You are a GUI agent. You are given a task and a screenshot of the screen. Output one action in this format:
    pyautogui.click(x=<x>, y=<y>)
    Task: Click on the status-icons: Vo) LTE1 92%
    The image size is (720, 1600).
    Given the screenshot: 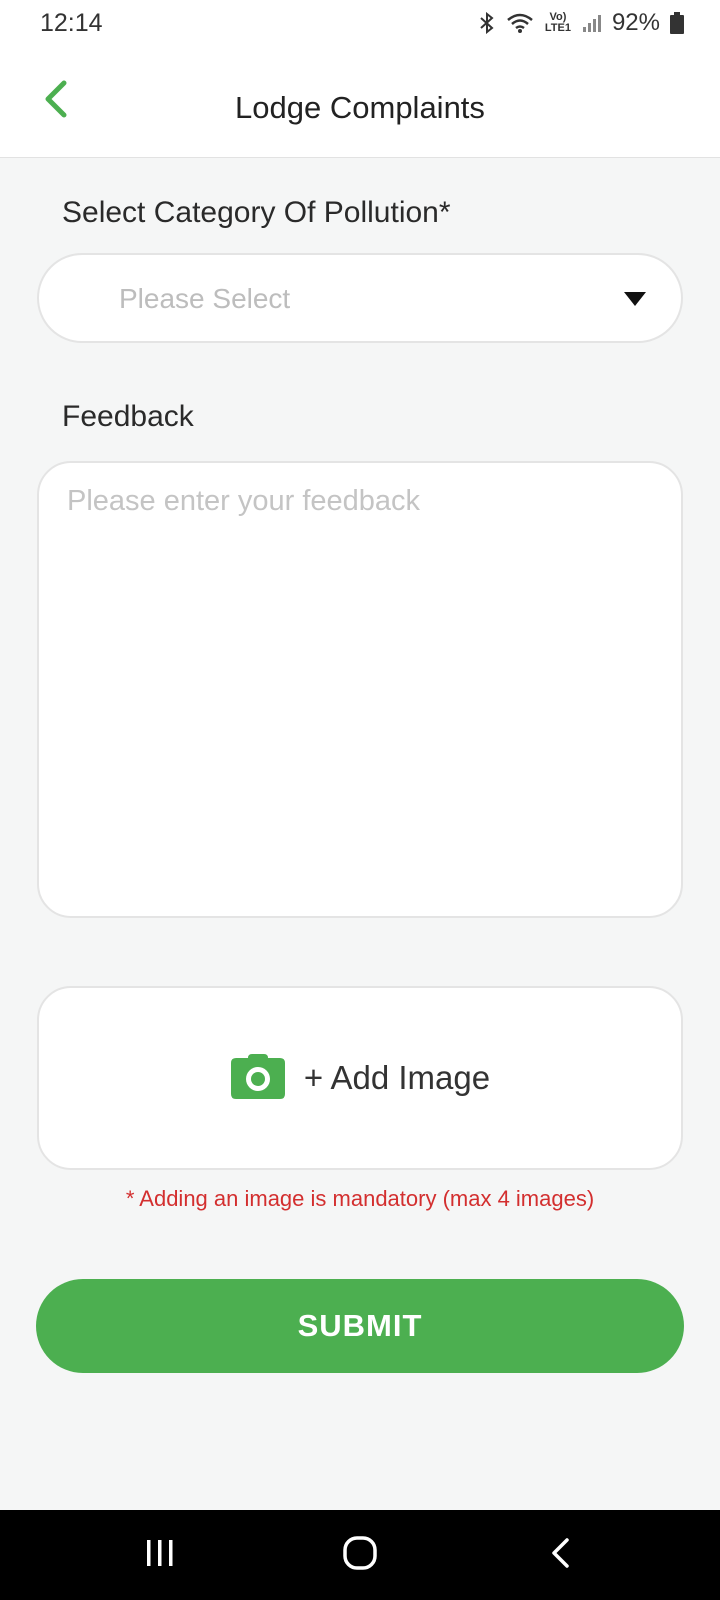 What is the action you would take?
    pyautogui.click(x=581, y=23)
    